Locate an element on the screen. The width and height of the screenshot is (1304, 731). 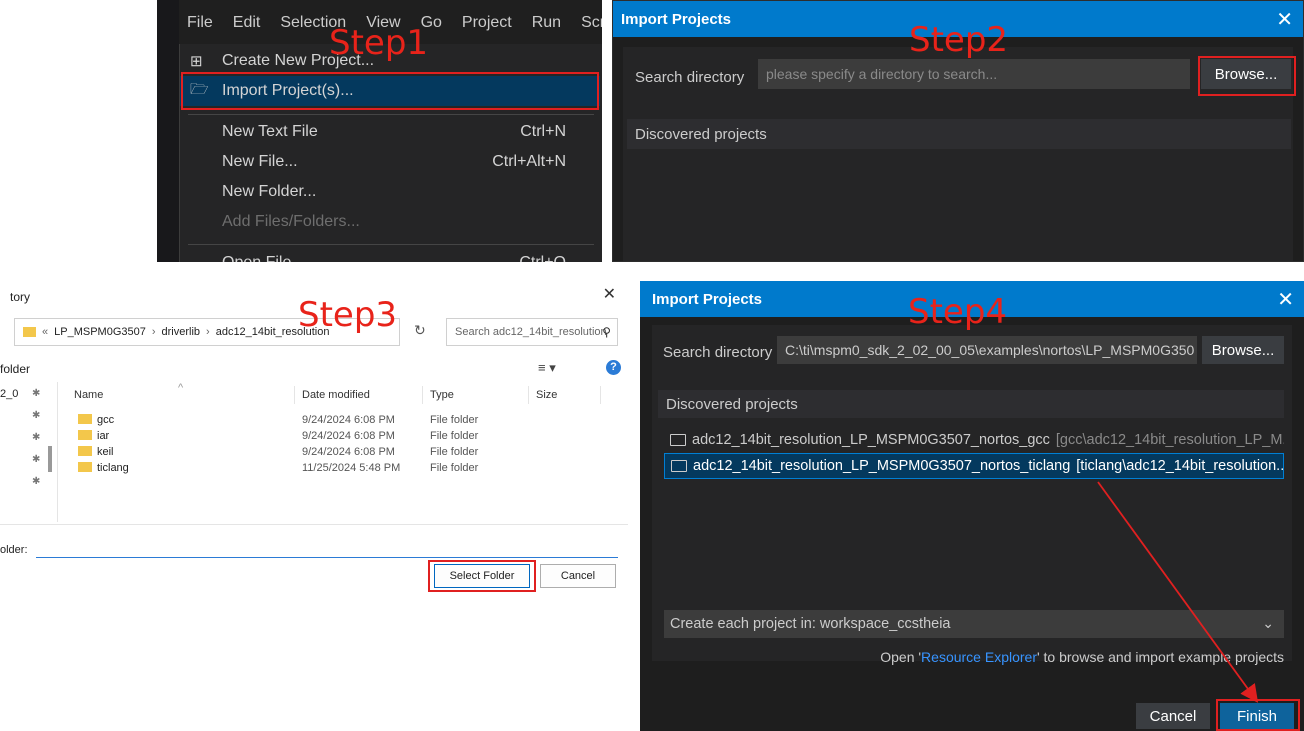
highlight-finish is located at coordinates (1258, 715).